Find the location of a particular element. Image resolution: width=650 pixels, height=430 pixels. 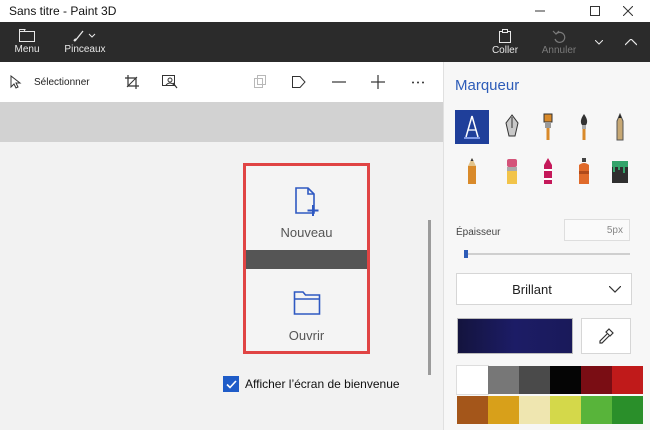

pencil-icon is located at coordinates (472, 171).